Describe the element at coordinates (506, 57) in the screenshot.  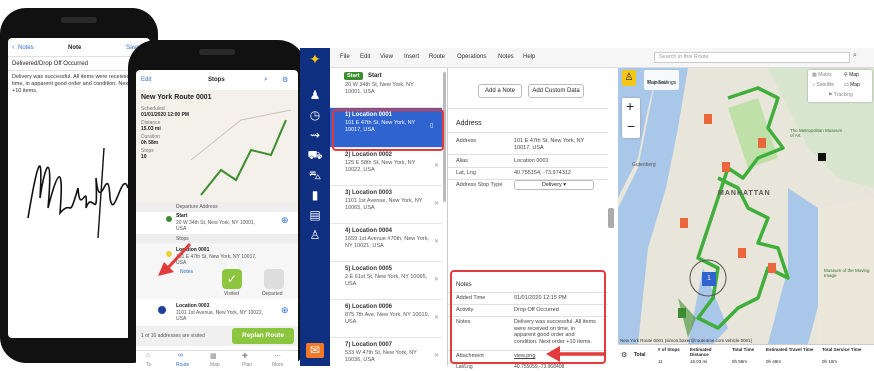
I see `menu-notes: Notes` at that location.